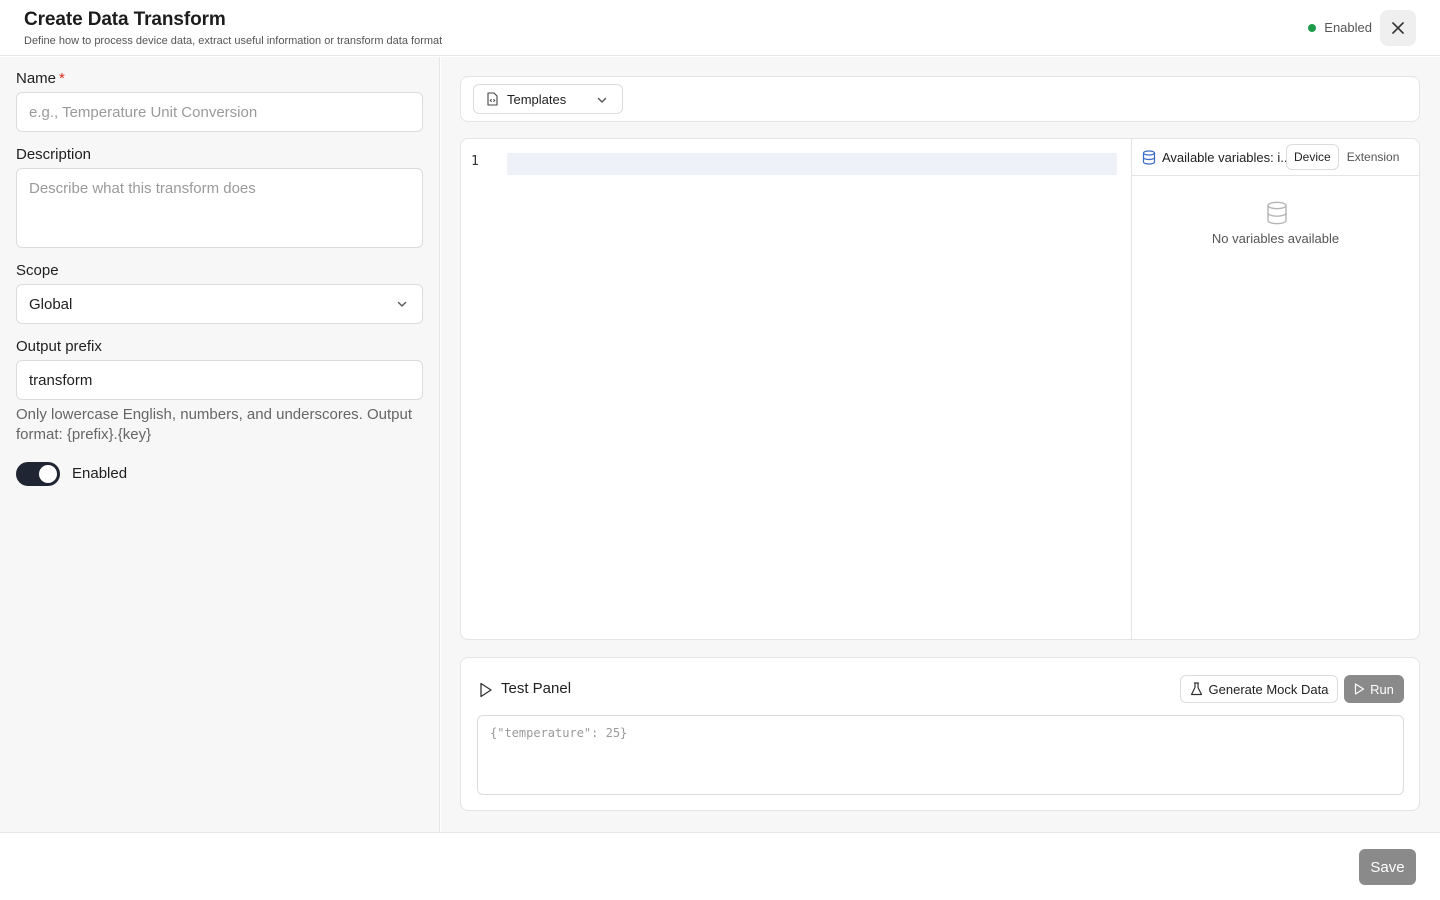 This screenshot has width=1440, height=900. I want to click on generate-mock-data-button: Generate Mock Data, so click(1259, 689).